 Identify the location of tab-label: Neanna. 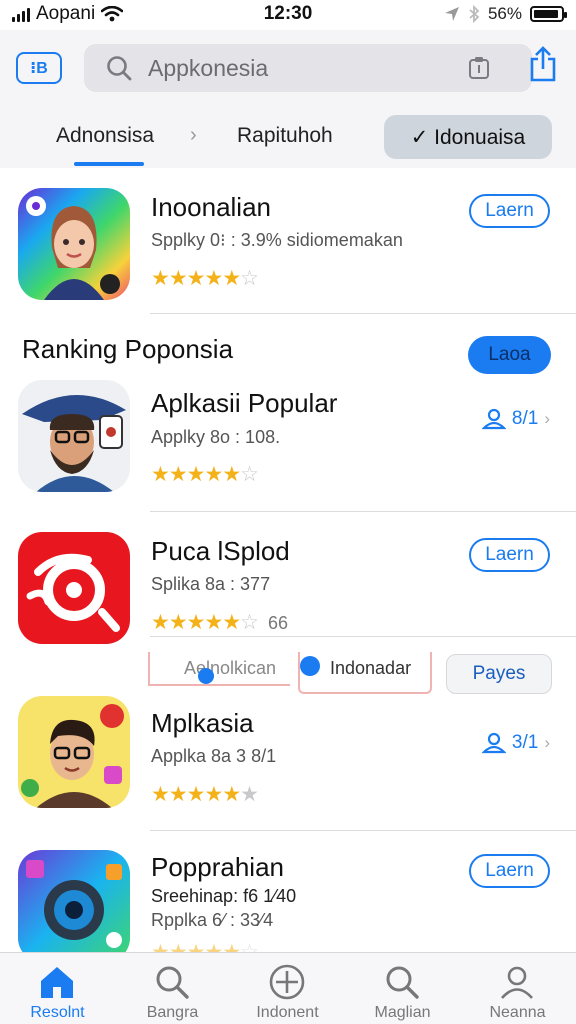
(517, 1012).